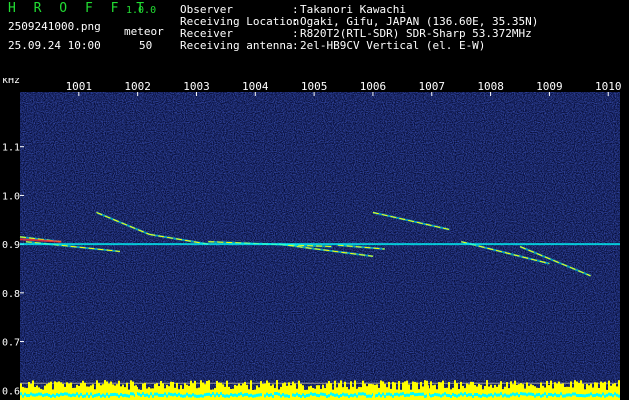 This screenshot has width=629, height=400. Describe the element at coordinates (11, 391) in the screenshot. I see `y-tick-label: 0.6` at that location.